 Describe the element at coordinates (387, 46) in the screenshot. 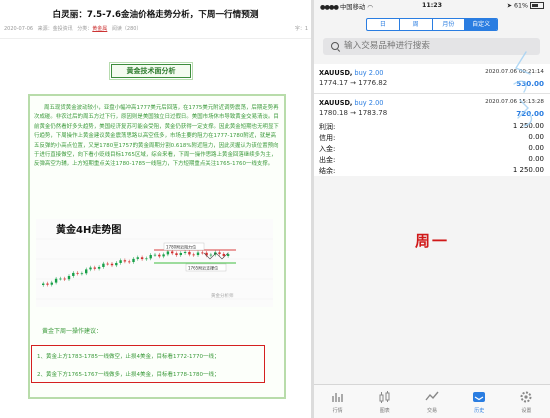

I see `search-placeholder: 输入交易品种进行搜索` at that location.